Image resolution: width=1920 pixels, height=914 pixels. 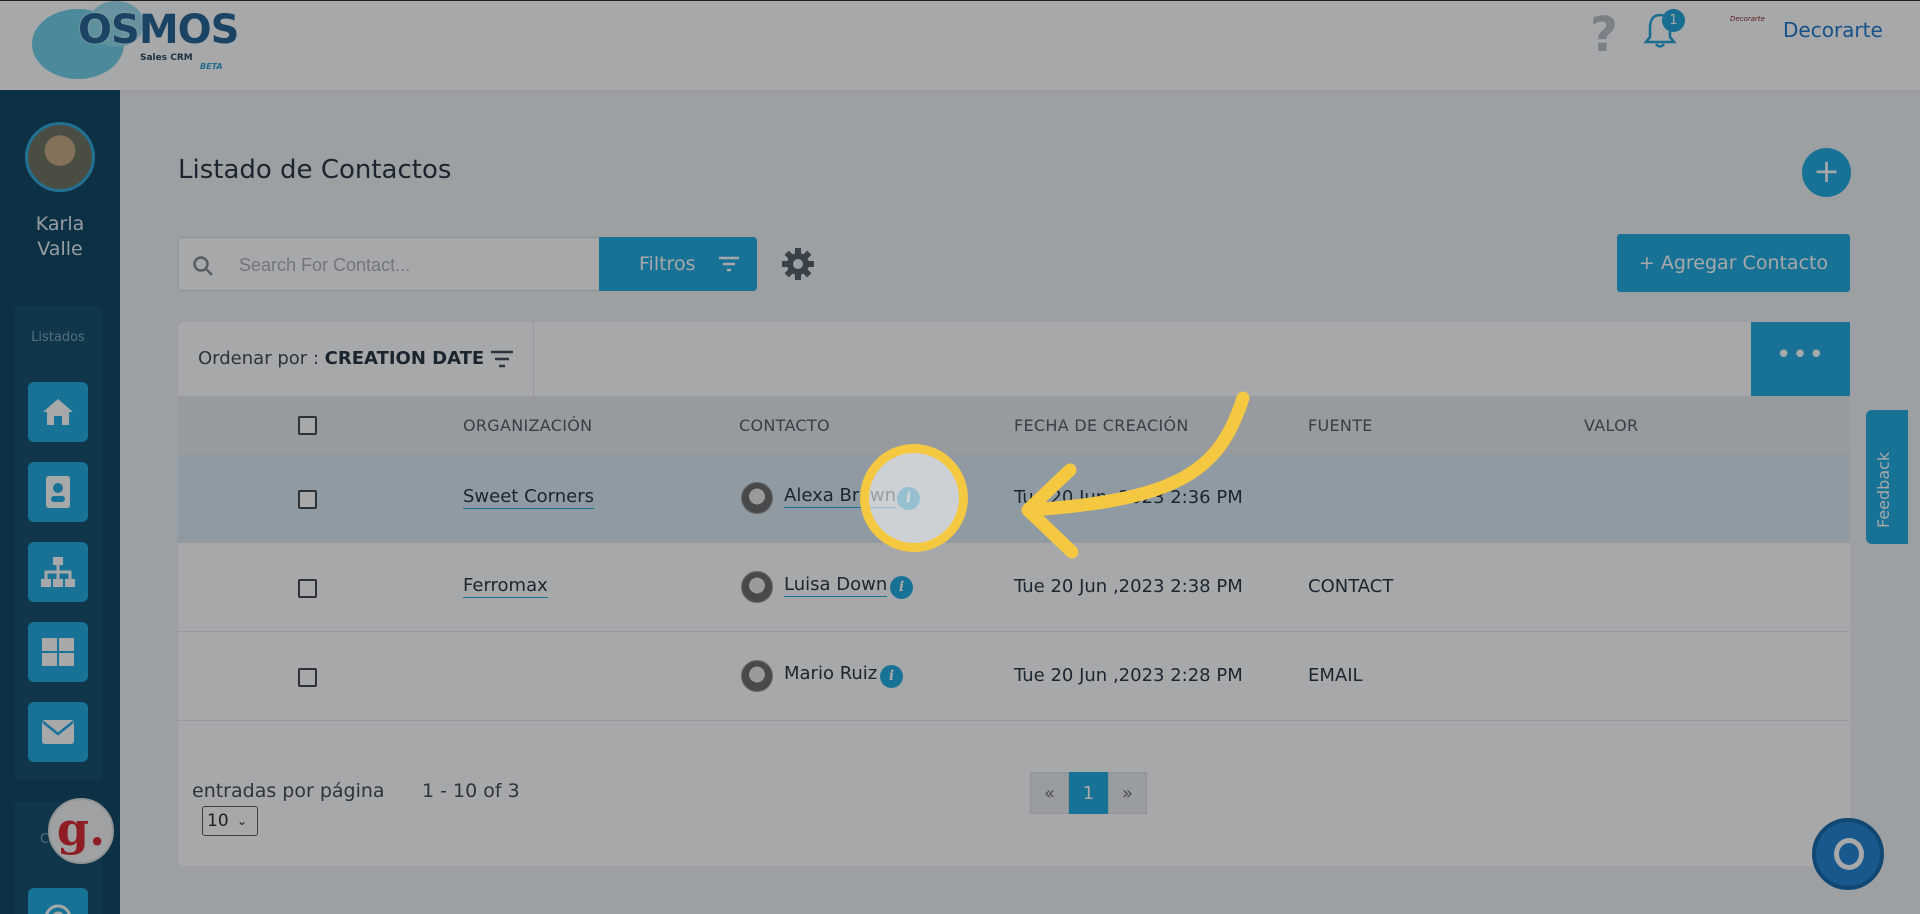 What do you see at coordinates (218, 821) in the screenshot?
I see `per-page-value: 10` at bounding box center [218, 821].